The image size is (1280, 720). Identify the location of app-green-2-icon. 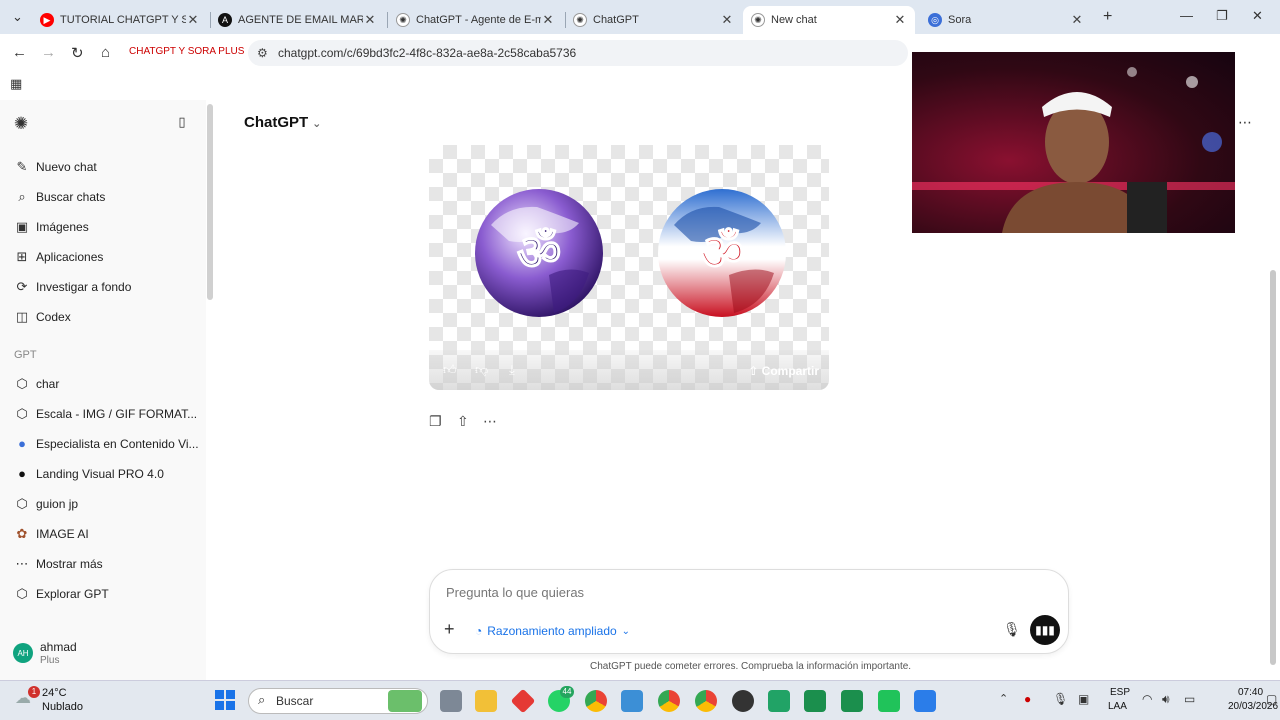
(889, 701).